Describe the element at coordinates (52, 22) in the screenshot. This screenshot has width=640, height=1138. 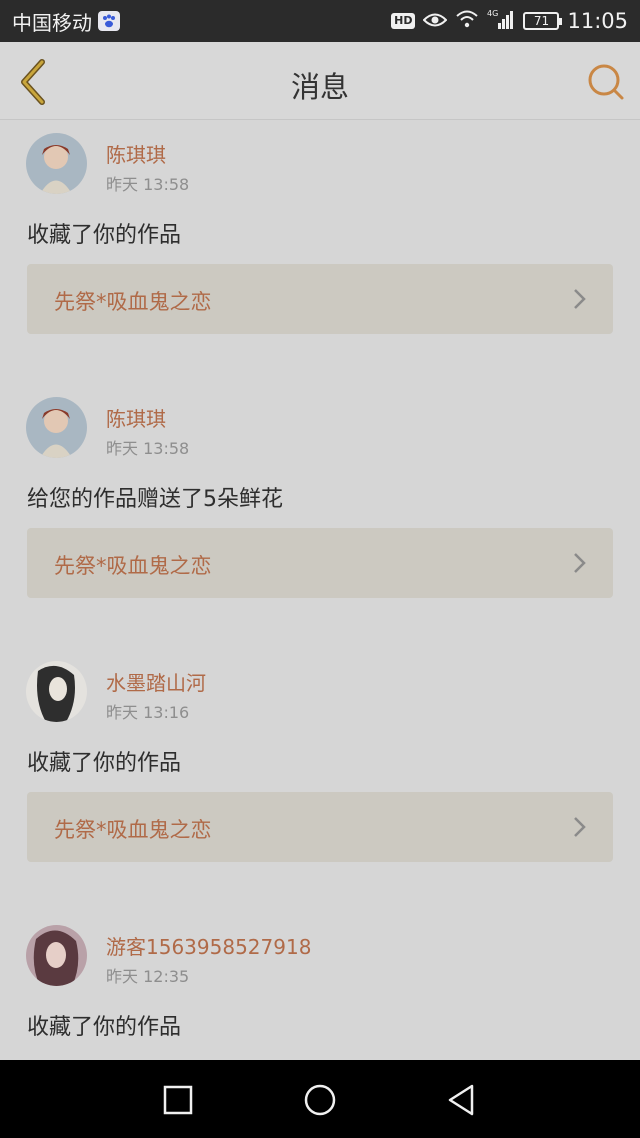
I see `carrier-name: 中国移动` at that location.